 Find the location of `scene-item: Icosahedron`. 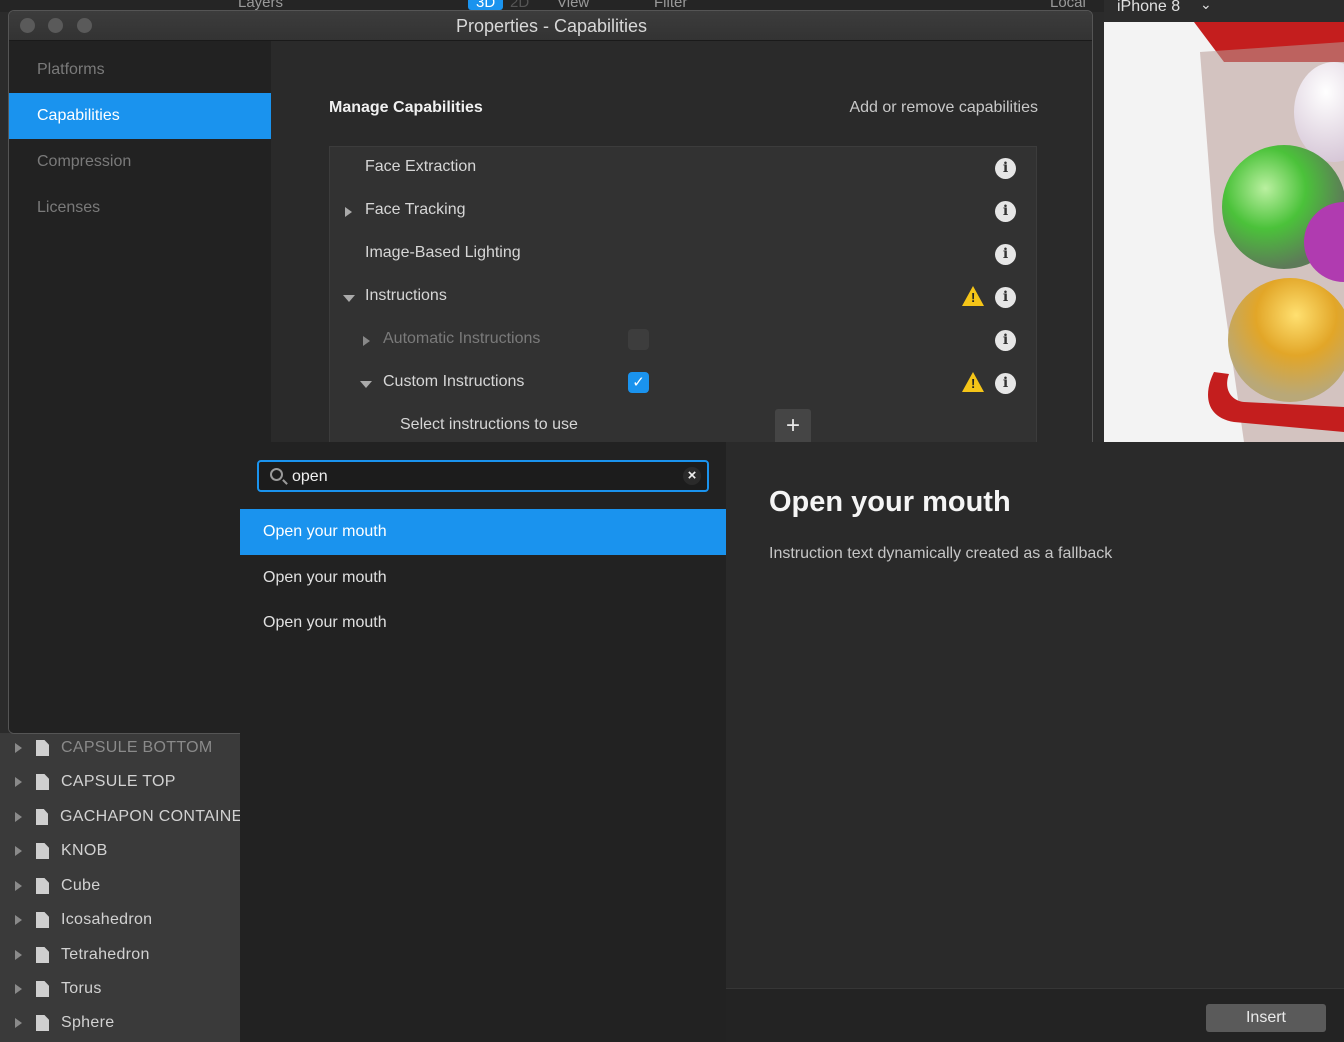

scene-item: Icosahedron is located at coordinates (120, 920).